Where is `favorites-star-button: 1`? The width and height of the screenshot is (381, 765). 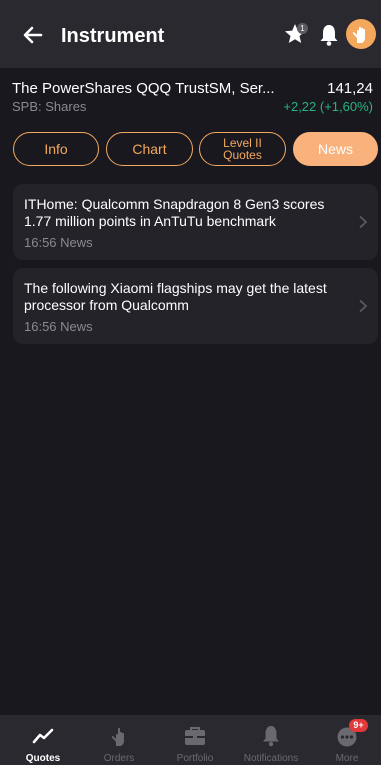 favorites-star-button: 1 is located at coordinates (296, 35).